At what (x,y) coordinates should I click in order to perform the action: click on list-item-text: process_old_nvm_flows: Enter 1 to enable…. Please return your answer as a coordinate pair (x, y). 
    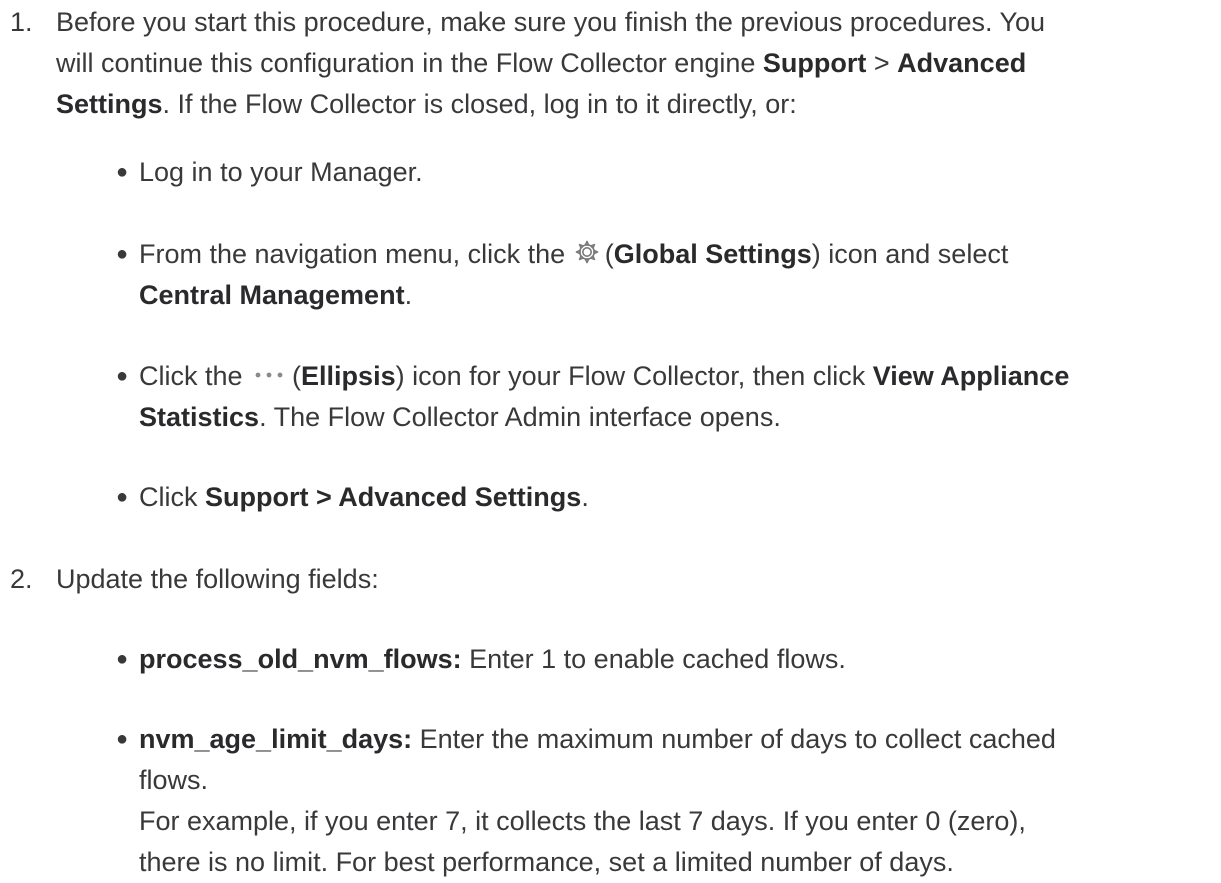
    Looking at the image, I should click on (676, 659).